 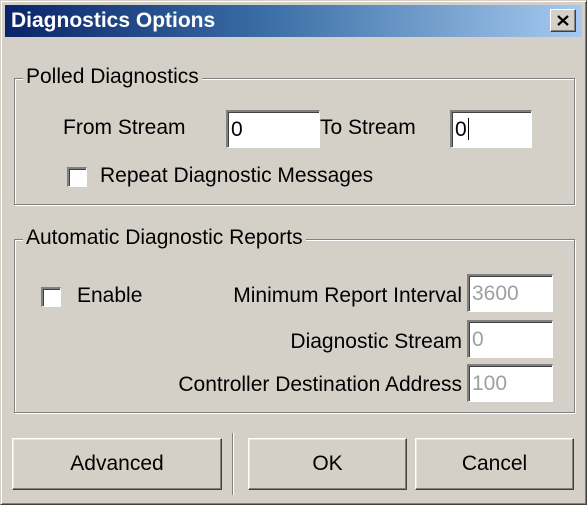 I want to click on controller-destination-address-label: Controller Destination Address, so click(x=320, y=384).